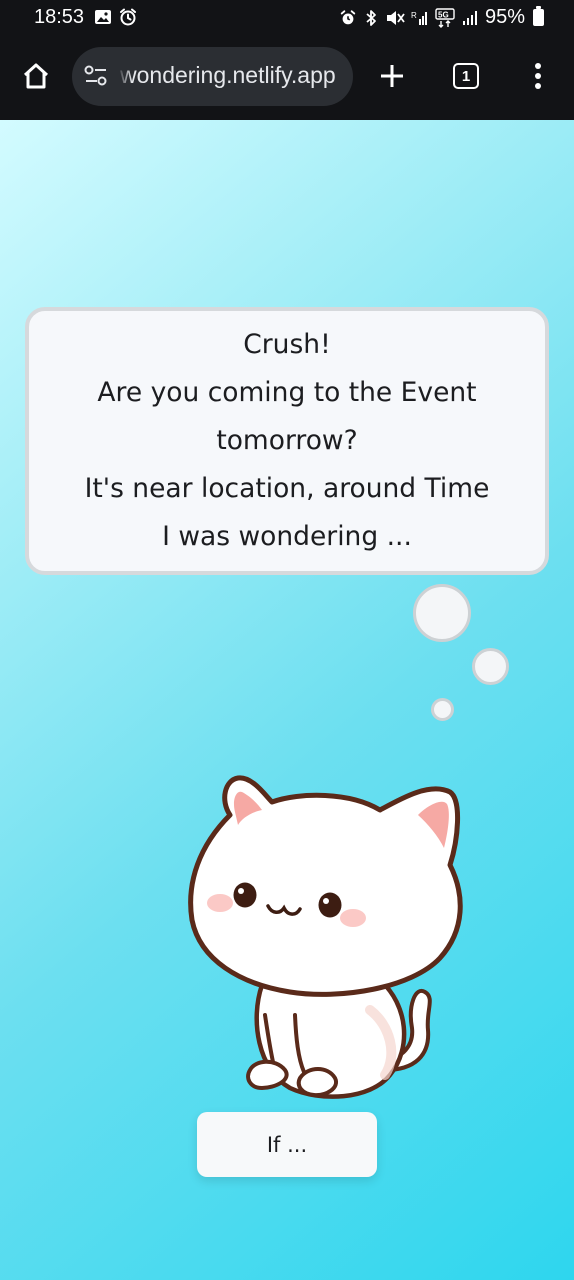 The width and height of the screenshot is (574, 1280). I want to click on tab-count: 1, so click(466, 76).